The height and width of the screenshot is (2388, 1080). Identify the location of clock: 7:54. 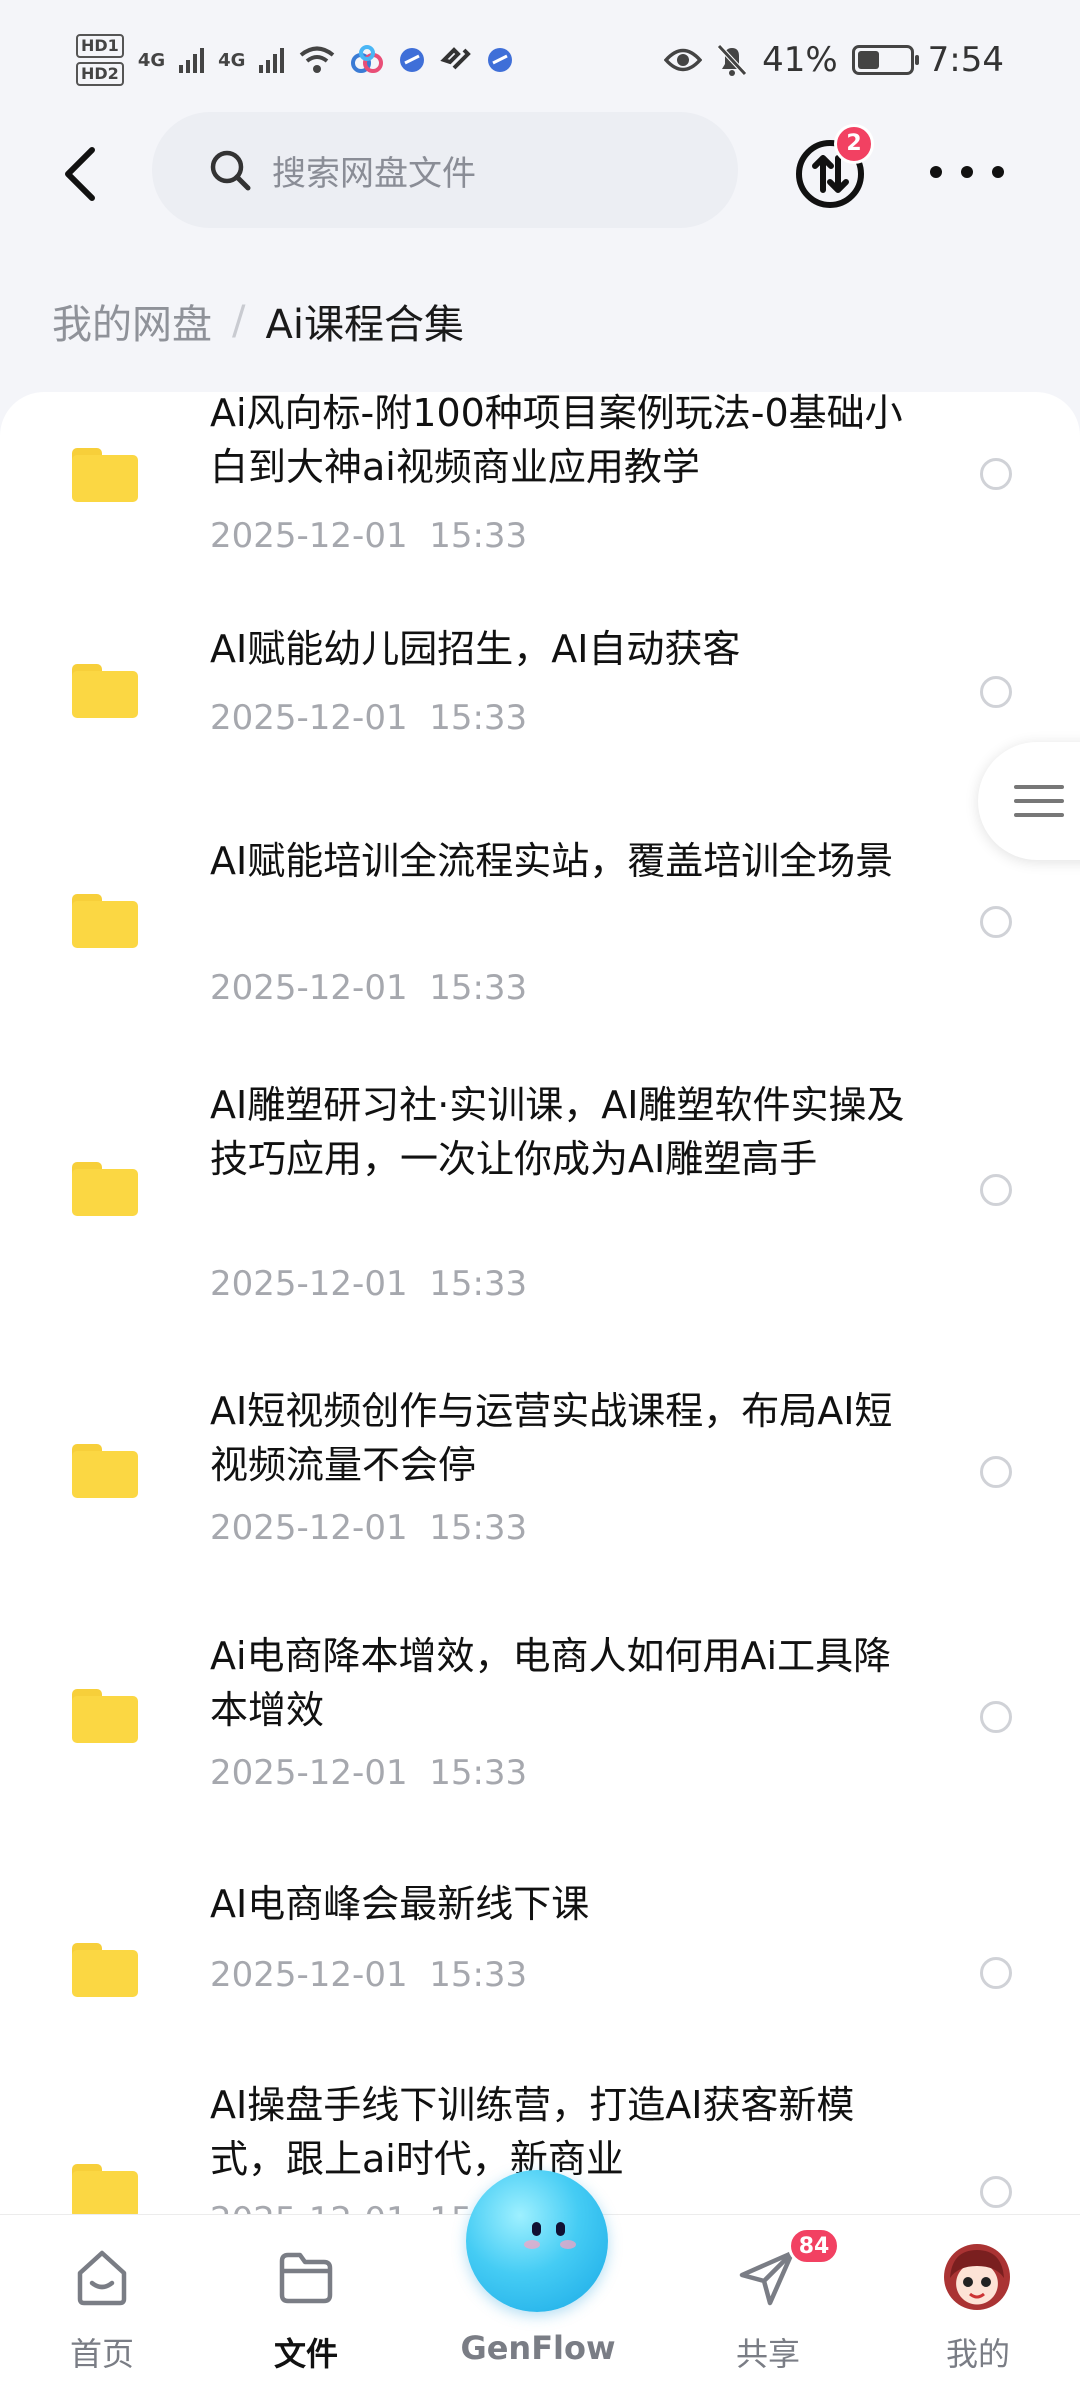
(965, 60).